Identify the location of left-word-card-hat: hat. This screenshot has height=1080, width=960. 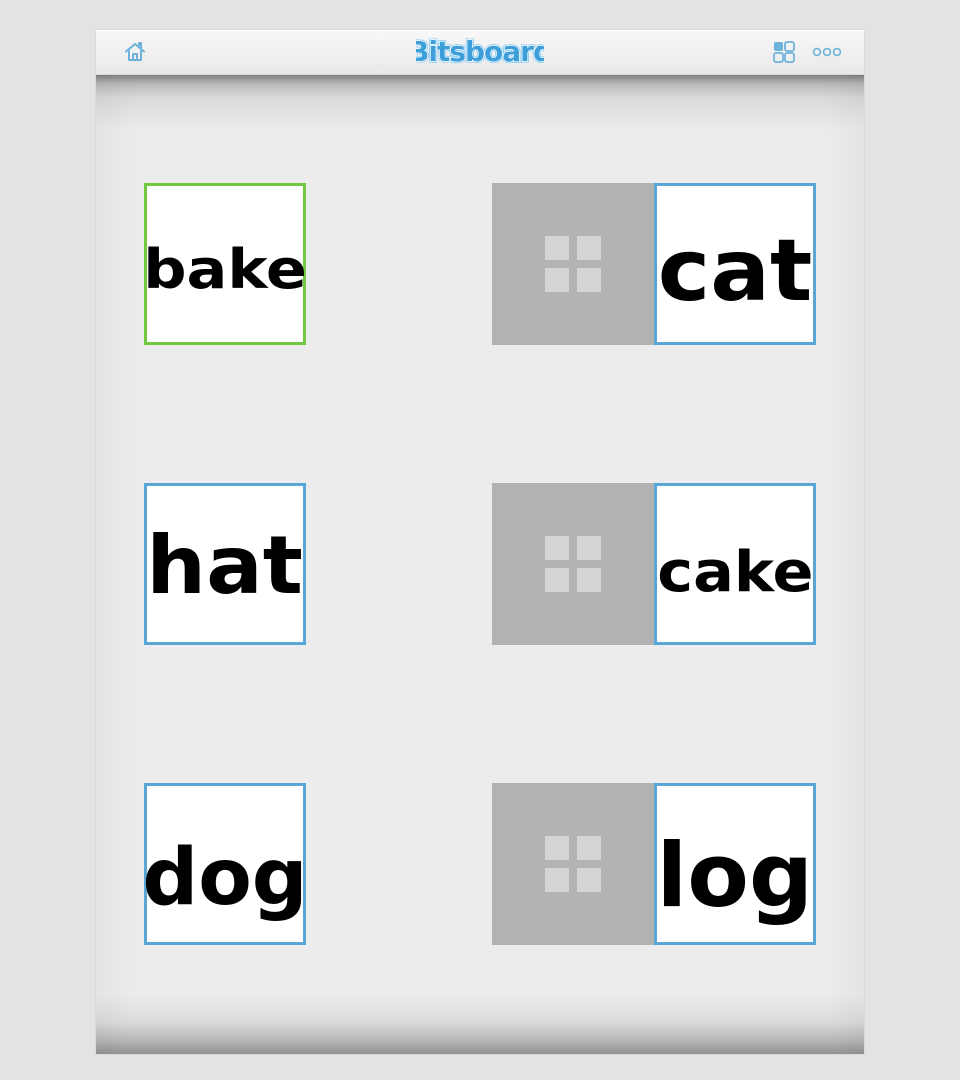
(225, 564).